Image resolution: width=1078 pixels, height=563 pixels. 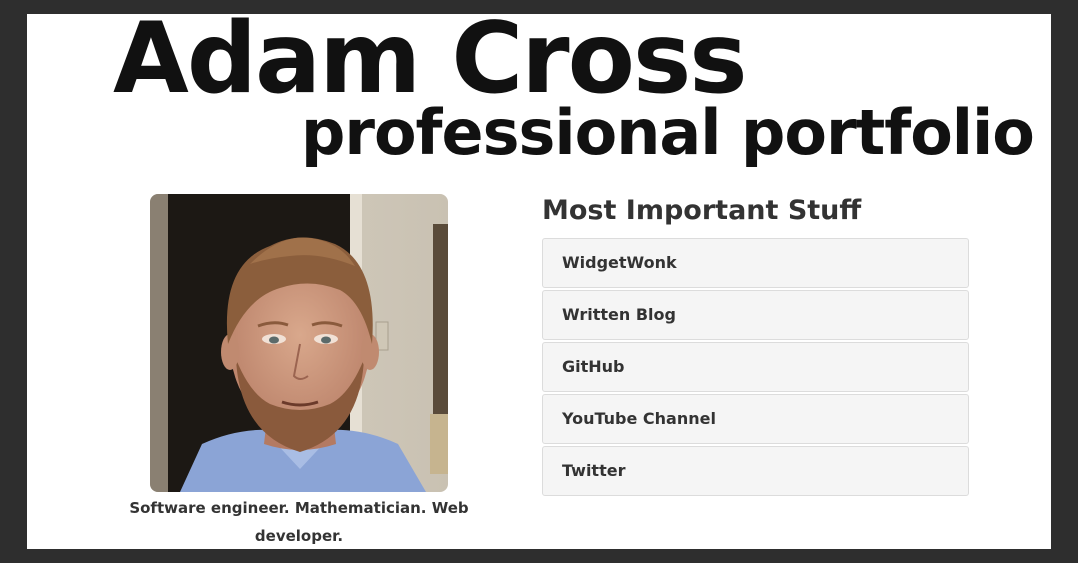 I want to click on profile-photo, so click(x=299, y=343).